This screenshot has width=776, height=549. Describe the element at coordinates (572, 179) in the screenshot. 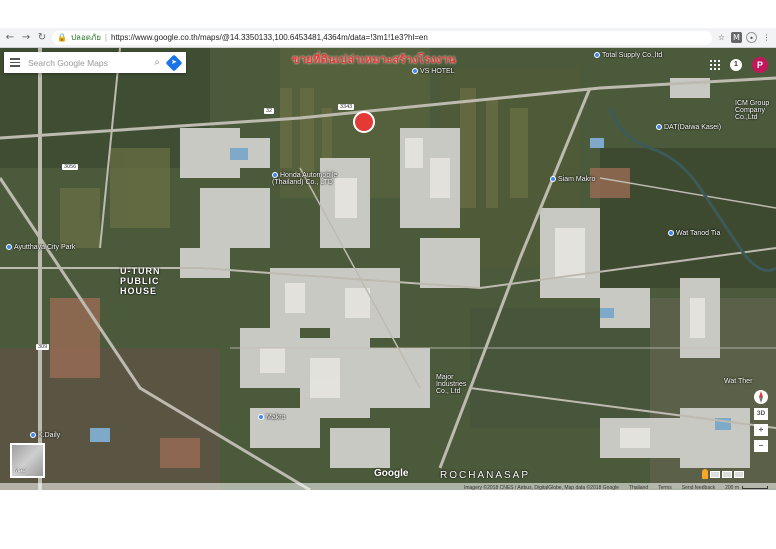

I see `place-label-siam-makro: Siam Makro` at that location.